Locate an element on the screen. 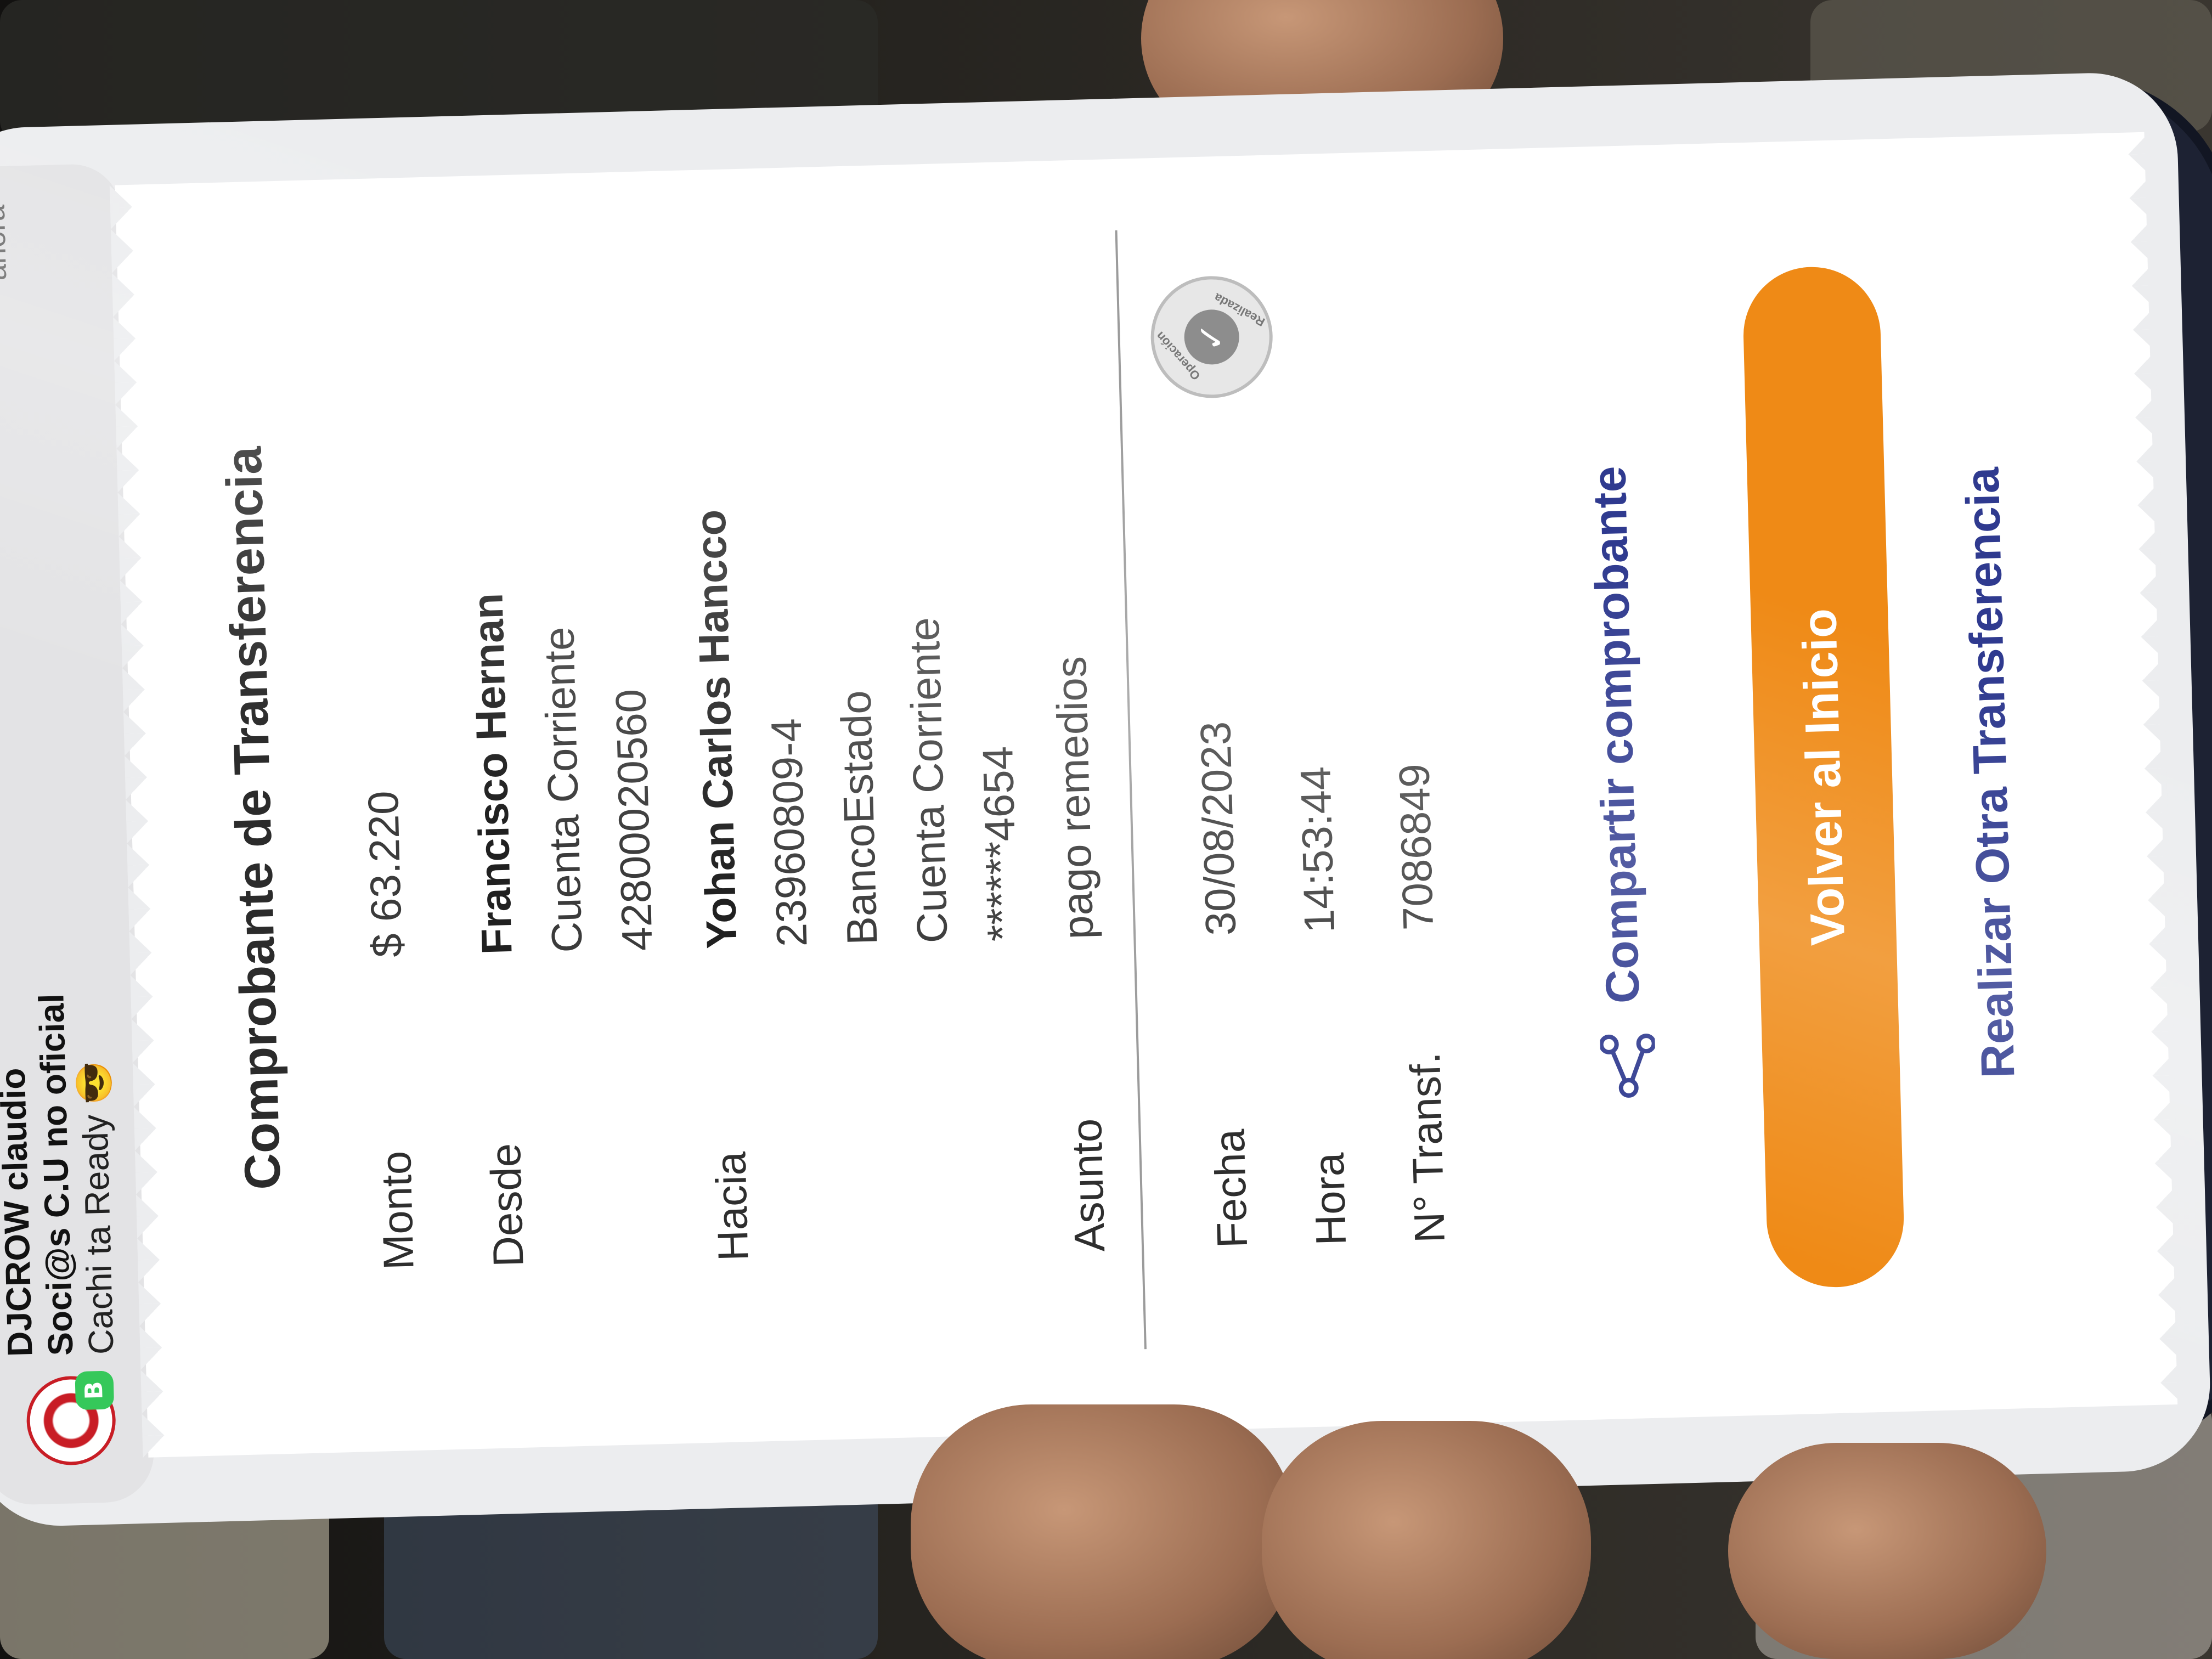  notification-group: Soci@s C.U no oficial is located at coordinates (56, 1174).